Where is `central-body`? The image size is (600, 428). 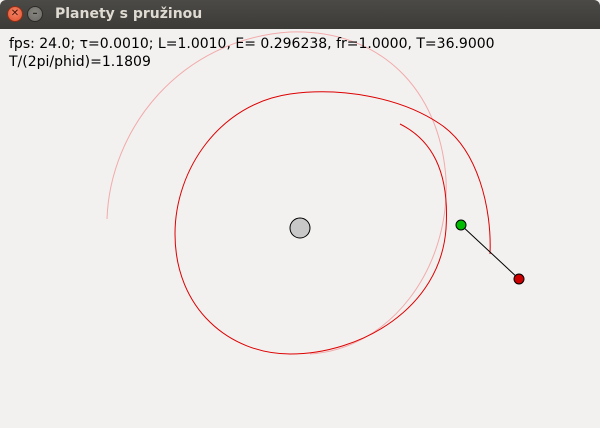
central-body is located at coordinates (300, 228).